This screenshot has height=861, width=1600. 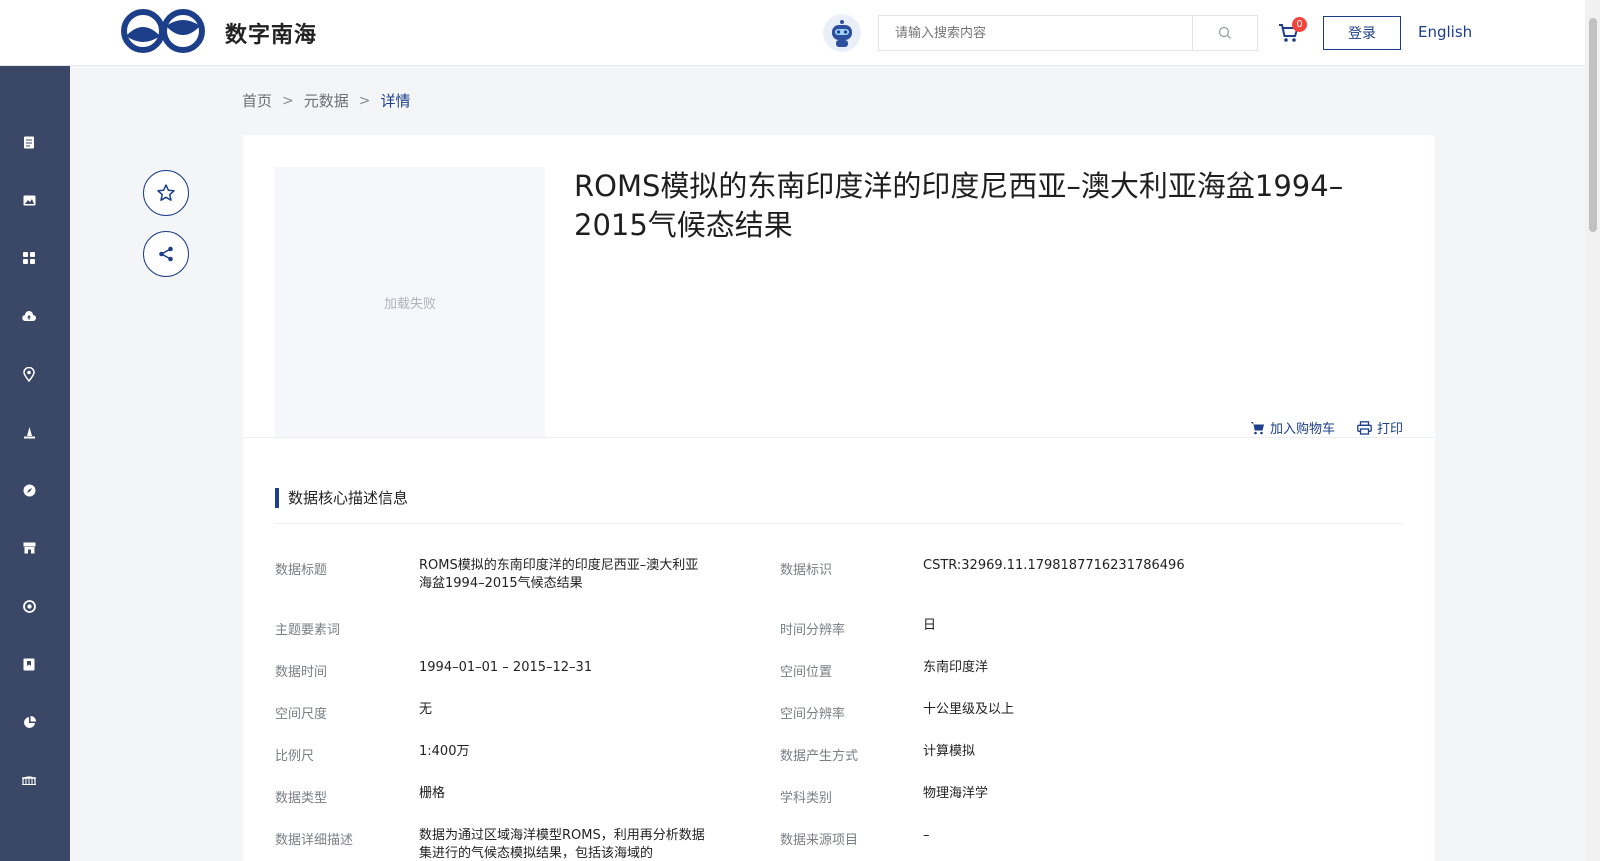 What do you see at coordinates (29, 142) in the screenshot?
I see `document-icon` at bounding box center [29, 142].